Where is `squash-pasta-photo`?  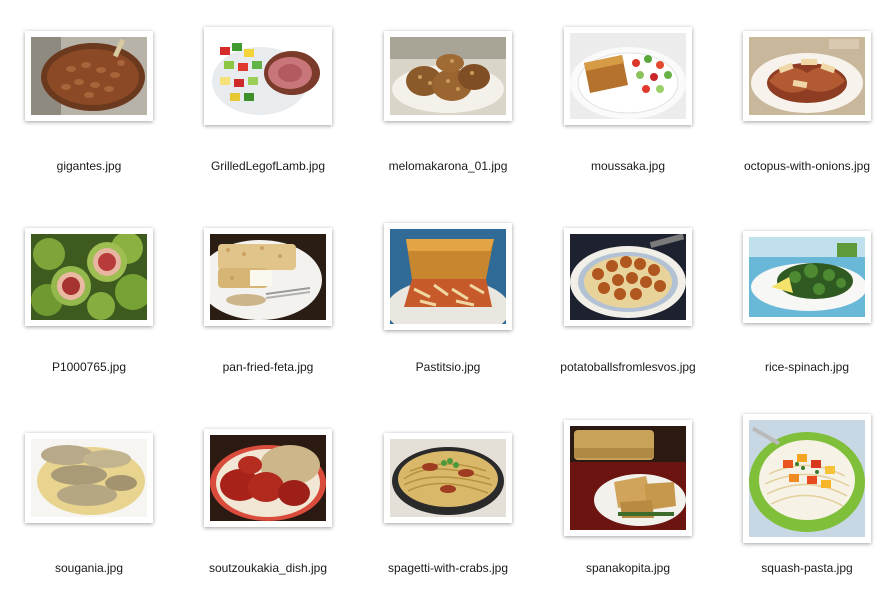
squash-pasta-photo is located at coordinates (807, 478).